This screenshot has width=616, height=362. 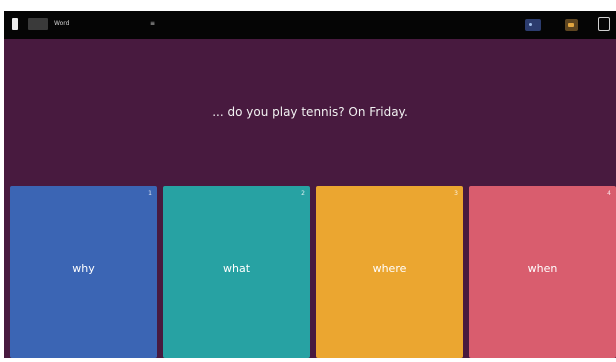 I want to click on answer-number: 2, so click(x=303, y=193).